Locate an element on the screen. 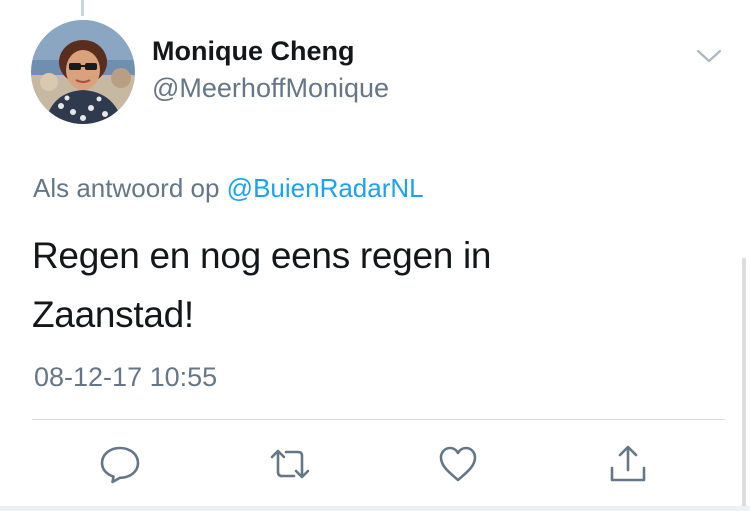 The height and width of the screenshot is (511, 750). heart-icon is located at coordinates (458, 464).